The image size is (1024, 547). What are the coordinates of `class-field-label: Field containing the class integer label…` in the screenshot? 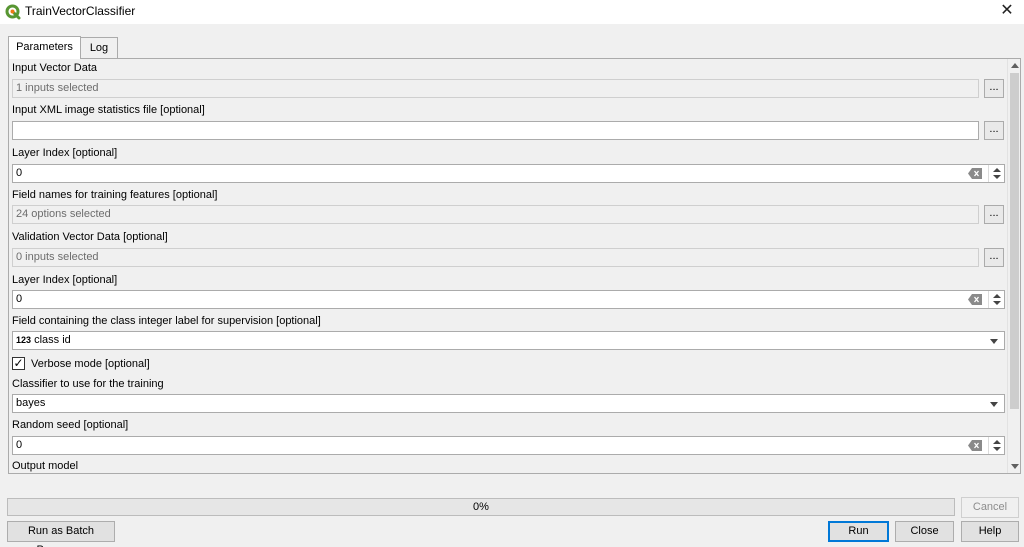 It's located at (166, 321).